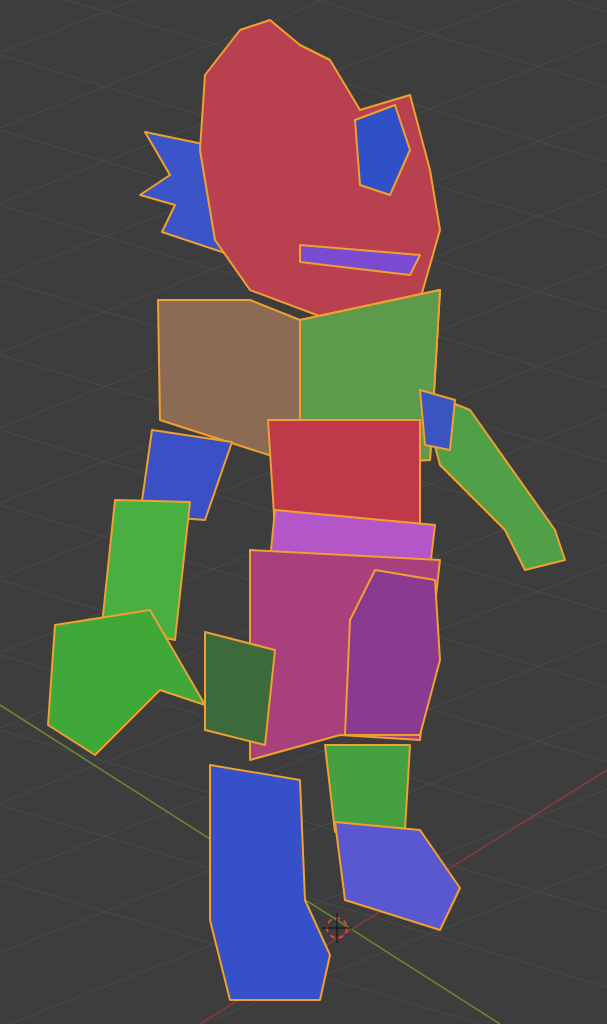 This screenshot has height=1024, width=607. Describe the element at coordinates (337, 928) in the screenshot. I see `3d-cursor-icon` at that location.